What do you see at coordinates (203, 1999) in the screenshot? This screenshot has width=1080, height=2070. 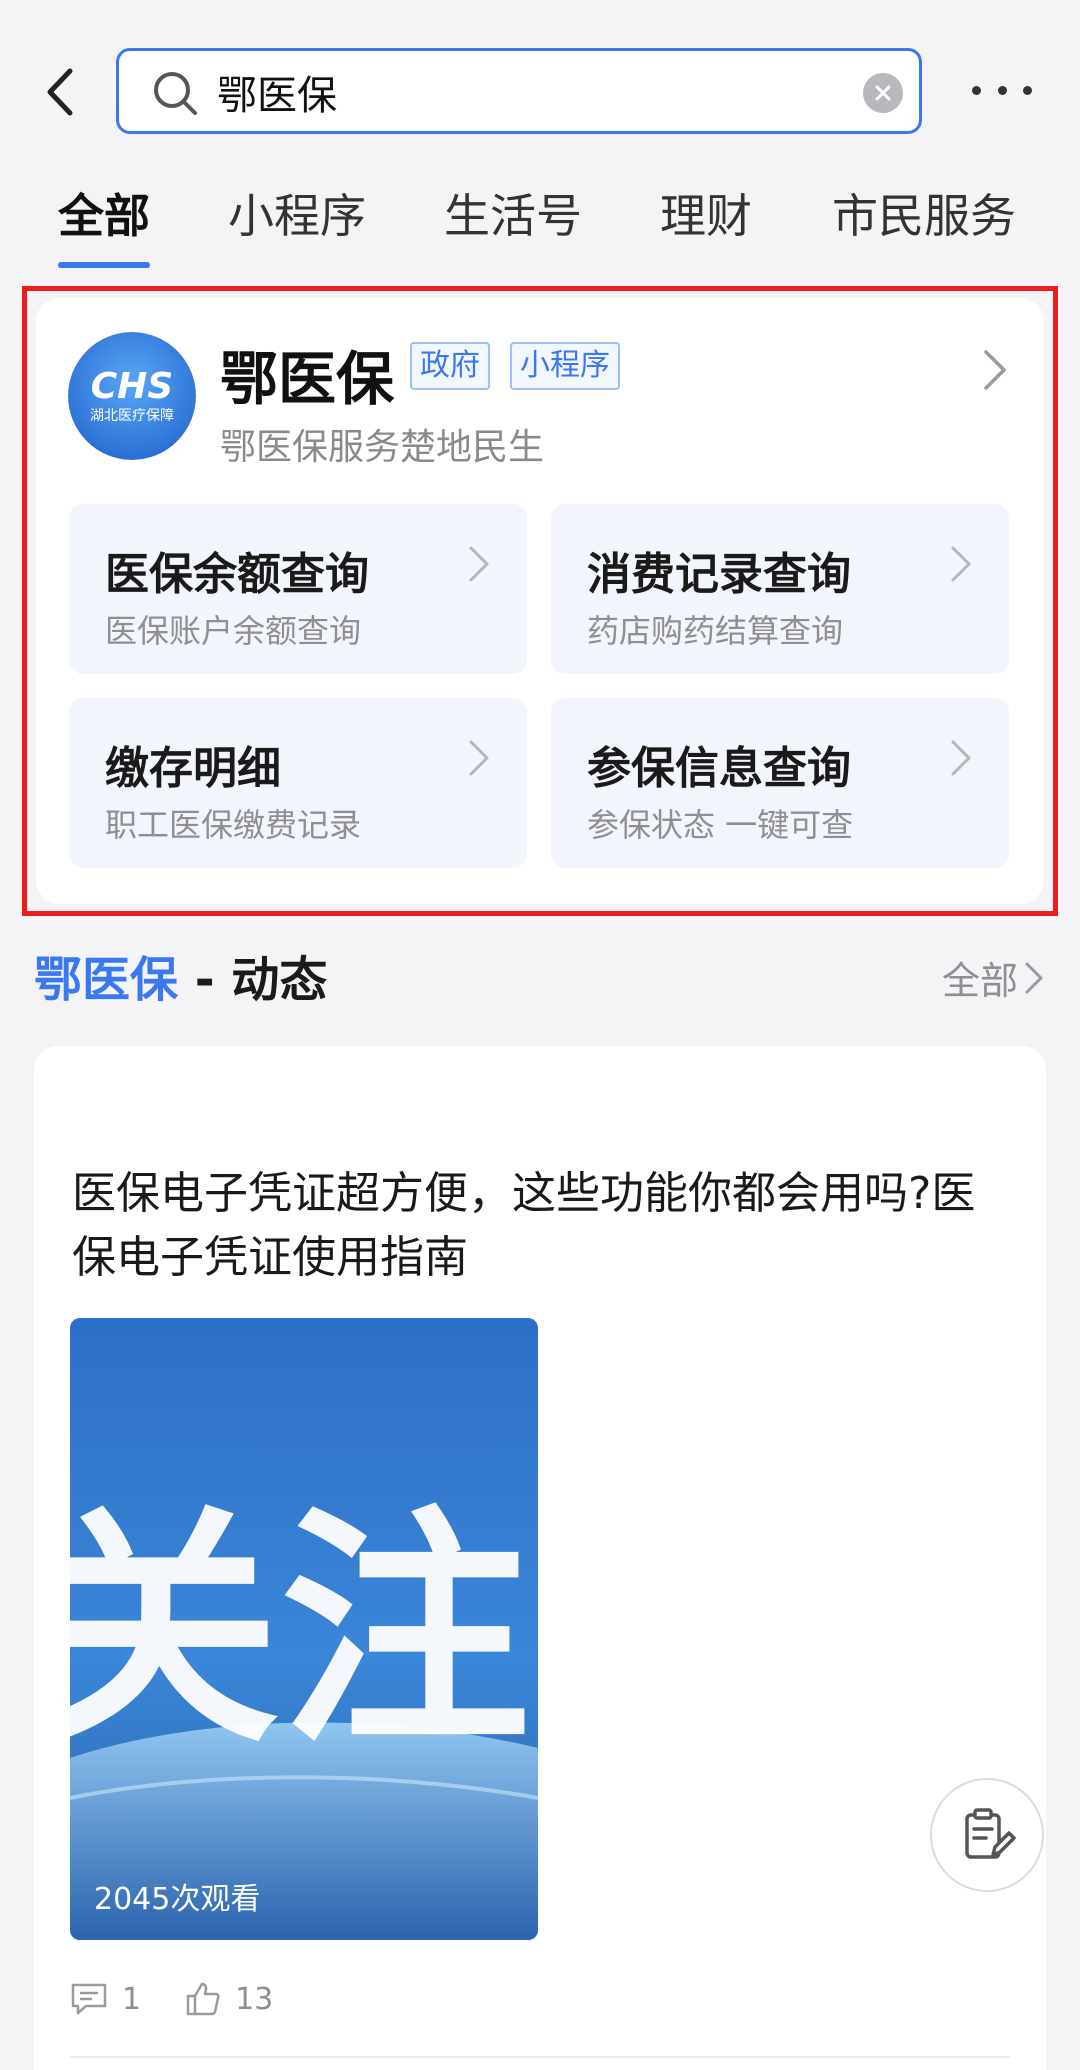 I see `thumbs-up-icon` at bounding box center [203, 1999].